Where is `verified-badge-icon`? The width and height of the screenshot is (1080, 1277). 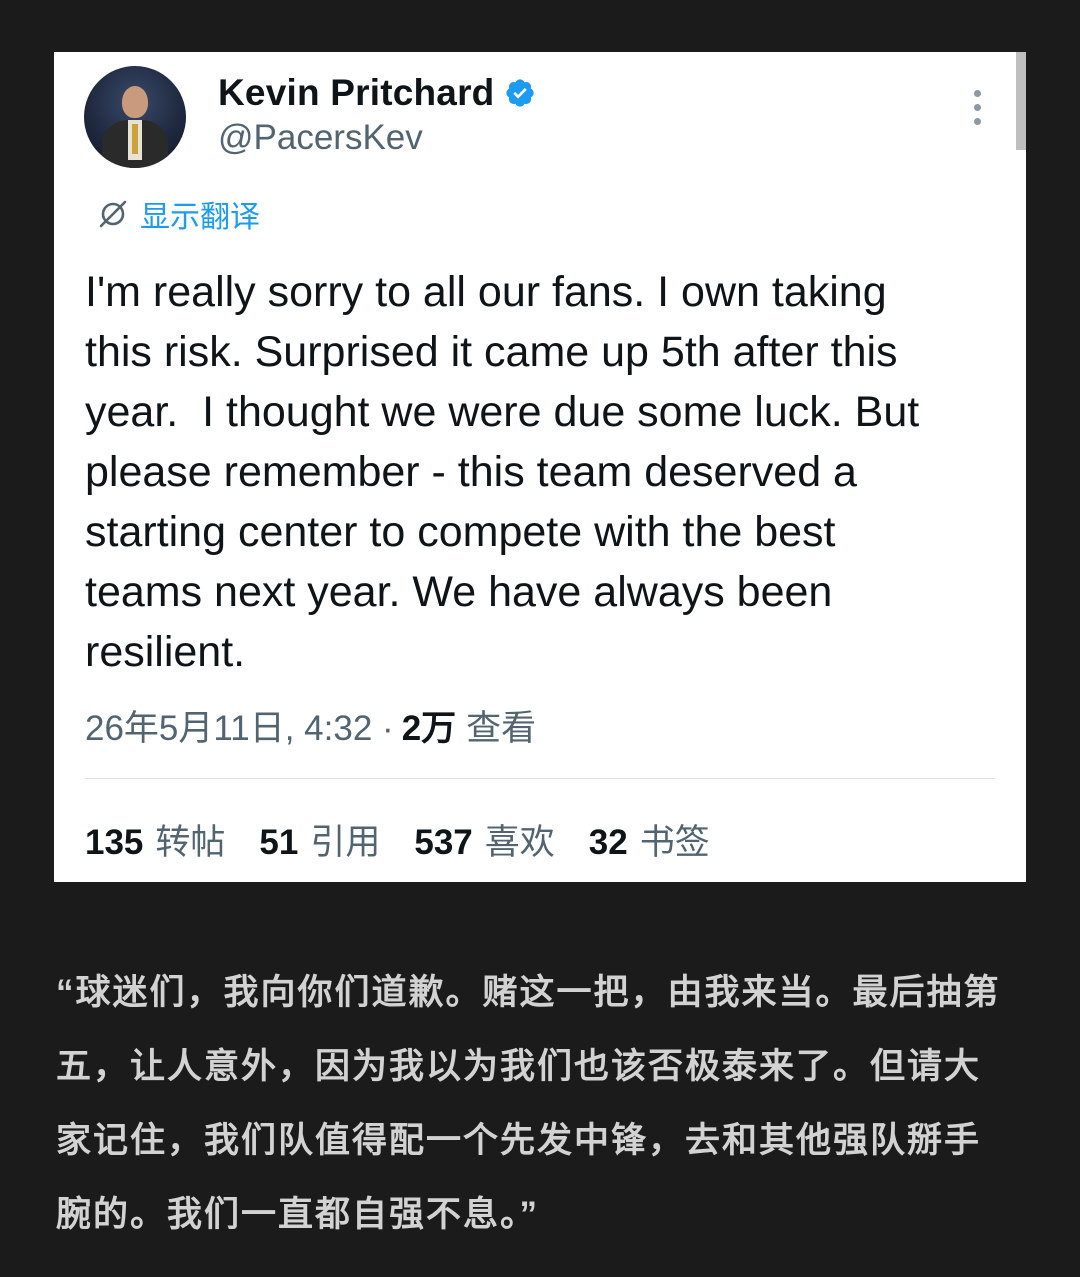
verified-badge-icon is located at coordinates (520, 93).